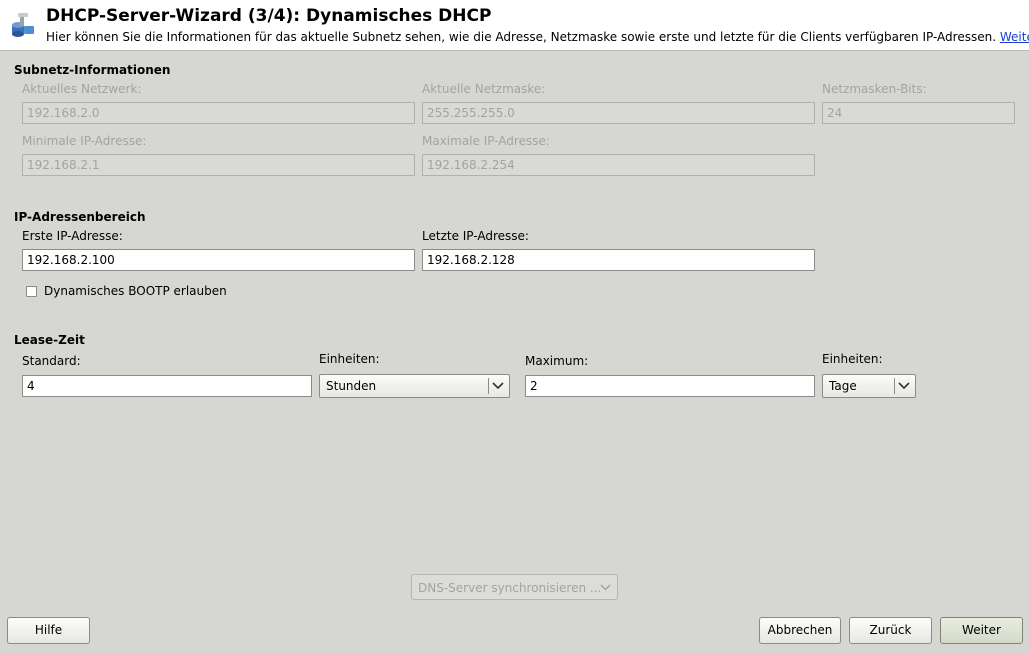  What do you see at coordinates (84, 141) in the screenshot?
I see `min-ip-label: Minimale IP-Adresse:` at bounding box center [84, 141].